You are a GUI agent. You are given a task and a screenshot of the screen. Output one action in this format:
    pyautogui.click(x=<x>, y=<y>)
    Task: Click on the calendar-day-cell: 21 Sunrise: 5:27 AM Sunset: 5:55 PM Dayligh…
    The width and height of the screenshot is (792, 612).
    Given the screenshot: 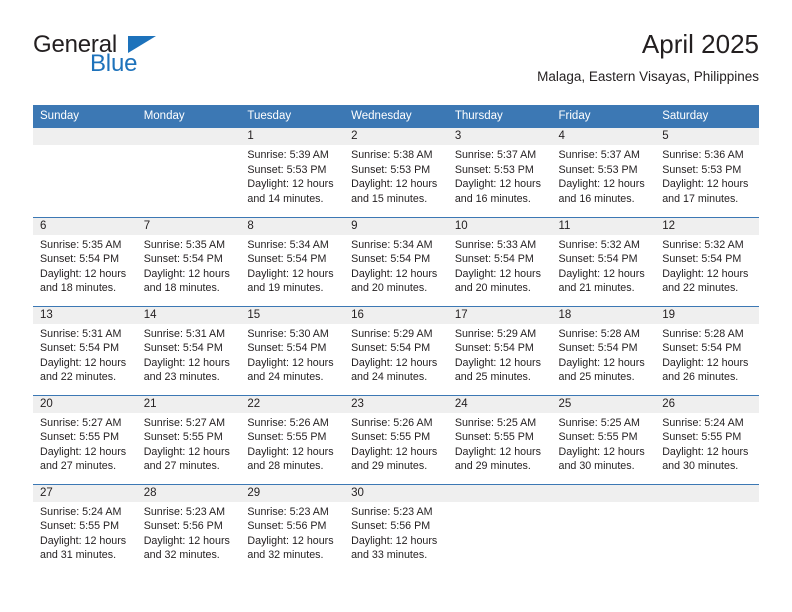 What is the action you would take?
    pyautogui.click(x=188, y=439)
    